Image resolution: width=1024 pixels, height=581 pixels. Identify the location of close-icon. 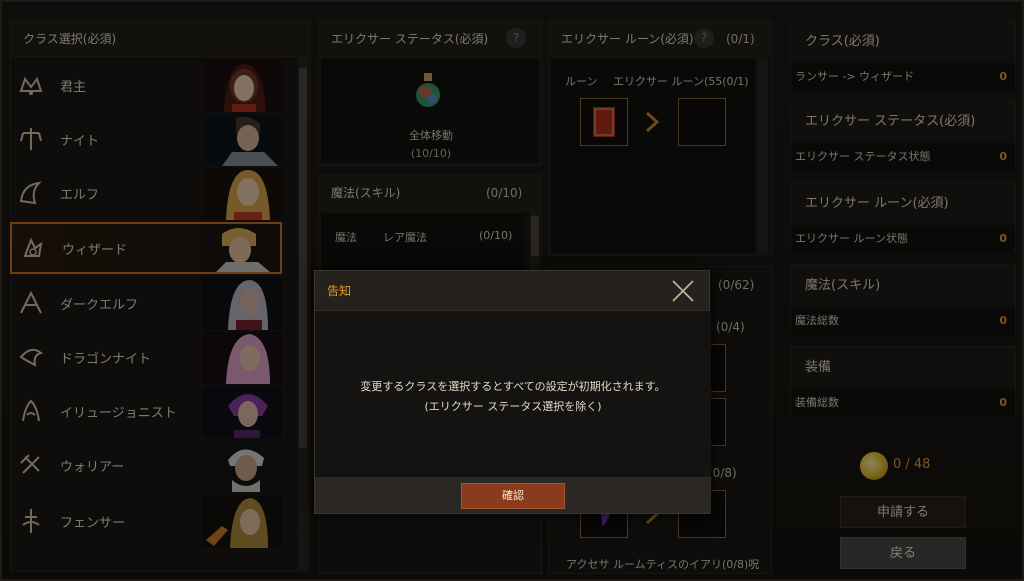
(683, 291).